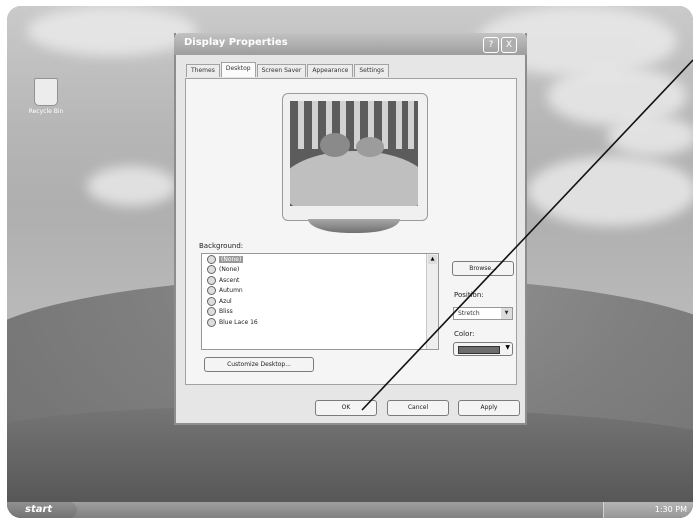  Describe the element at coordinates (346, 408) in the screenshot. I see `ok-button: OK` at that location.